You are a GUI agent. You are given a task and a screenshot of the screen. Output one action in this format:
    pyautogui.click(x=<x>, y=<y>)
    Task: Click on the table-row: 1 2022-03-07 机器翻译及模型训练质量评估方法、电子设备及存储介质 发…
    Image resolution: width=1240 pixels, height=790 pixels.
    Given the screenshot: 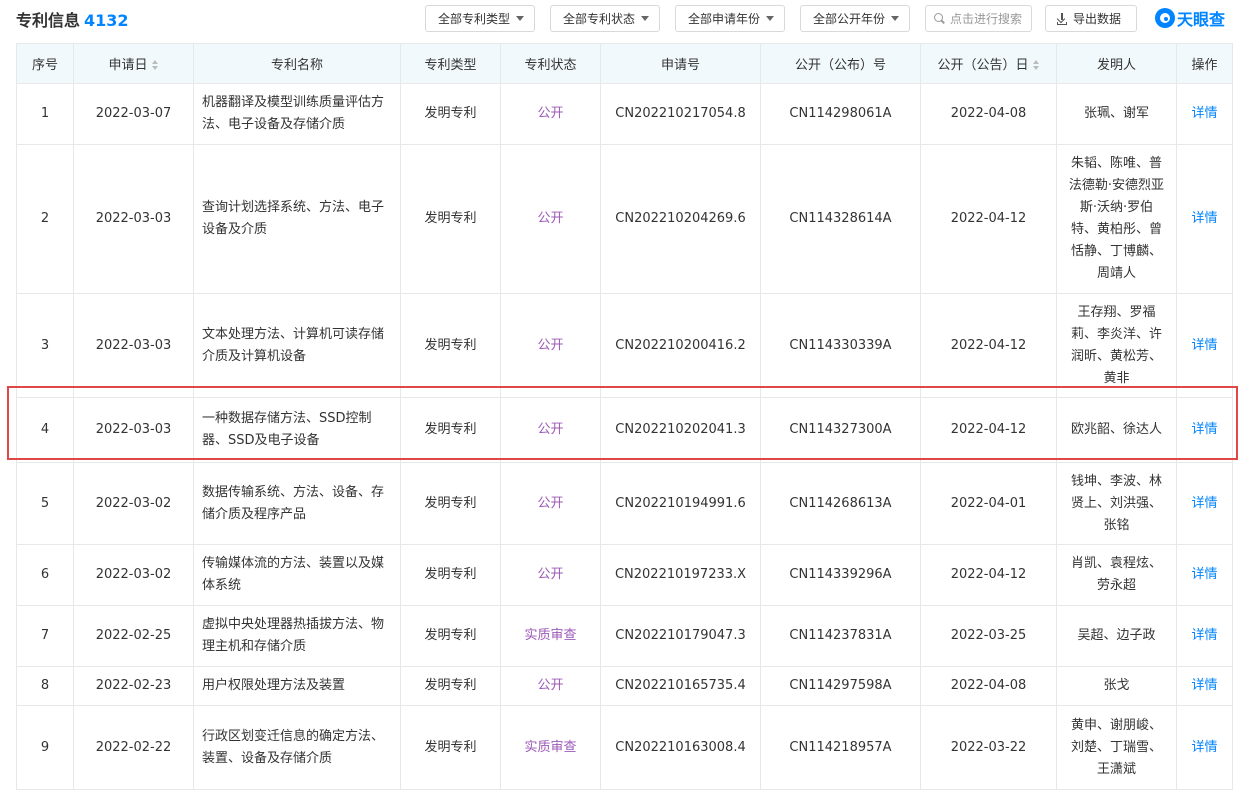 What is the action you would take?
    pyautogui.click(x=624, y=114)
    